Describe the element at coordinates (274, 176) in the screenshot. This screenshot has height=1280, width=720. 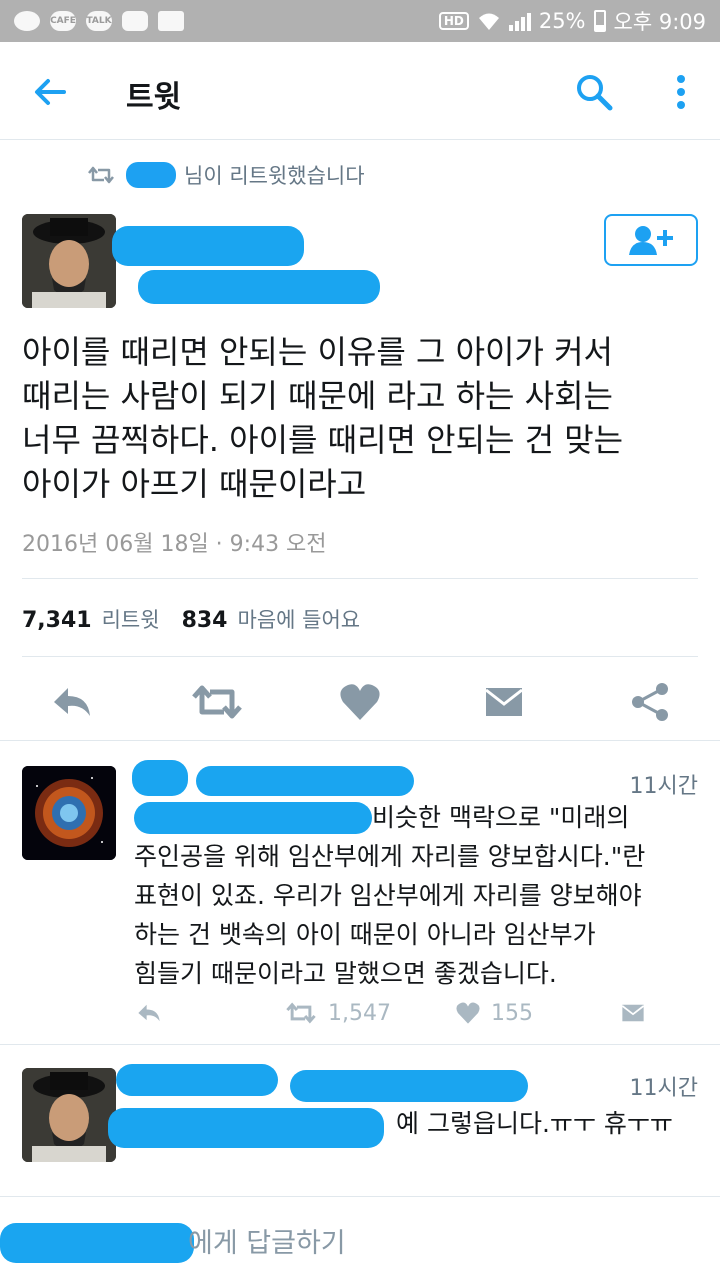
I see `retweeted-label: 님이 리트윗했습니다` at that location.